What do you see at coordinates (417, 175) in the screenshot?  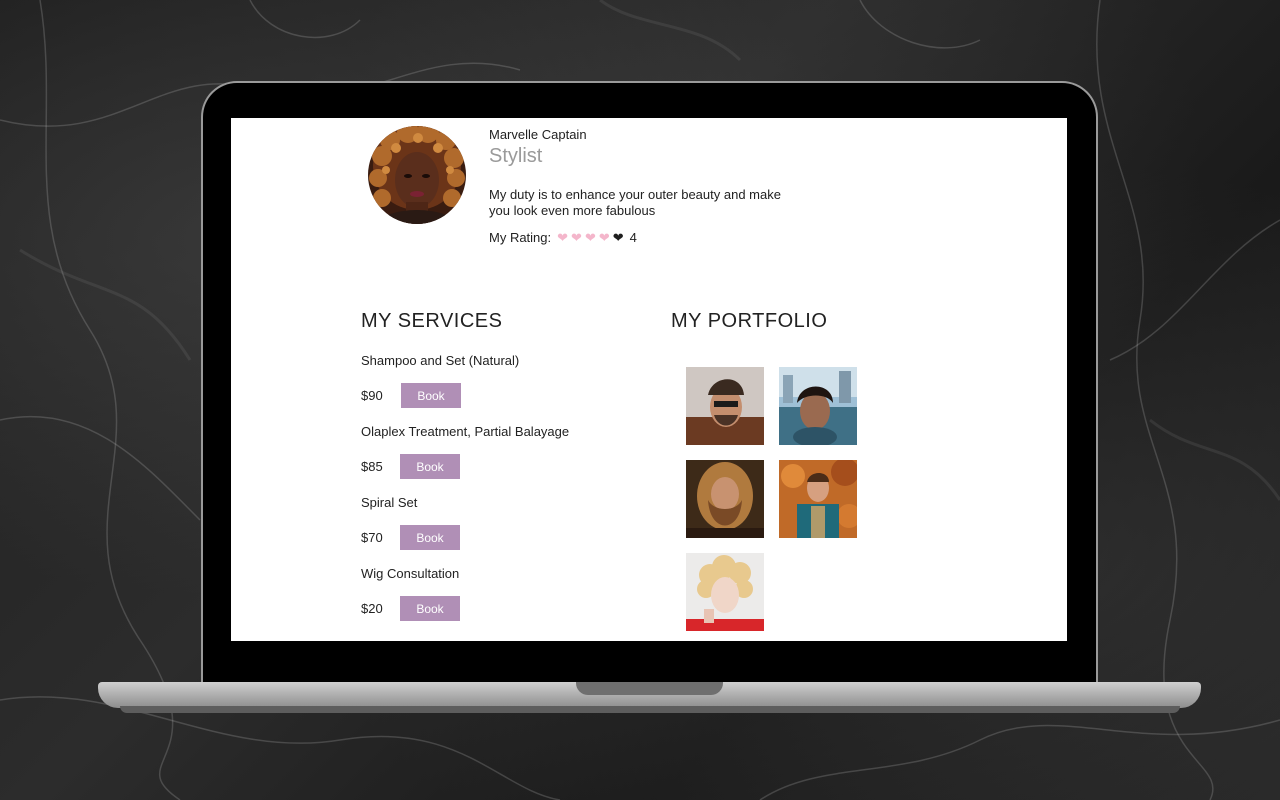 I see `profile-avatar` at bounding box center [417, 175].